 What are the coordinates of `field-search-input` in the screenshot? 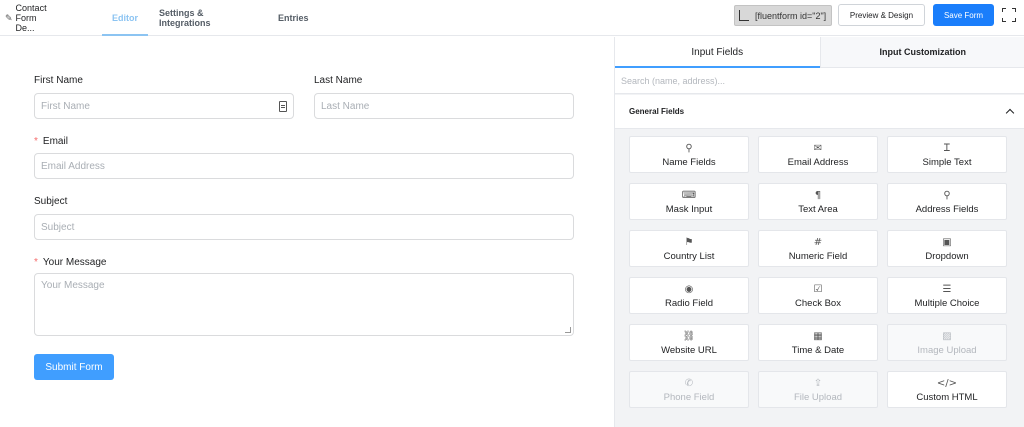 It's located at (819, 81).